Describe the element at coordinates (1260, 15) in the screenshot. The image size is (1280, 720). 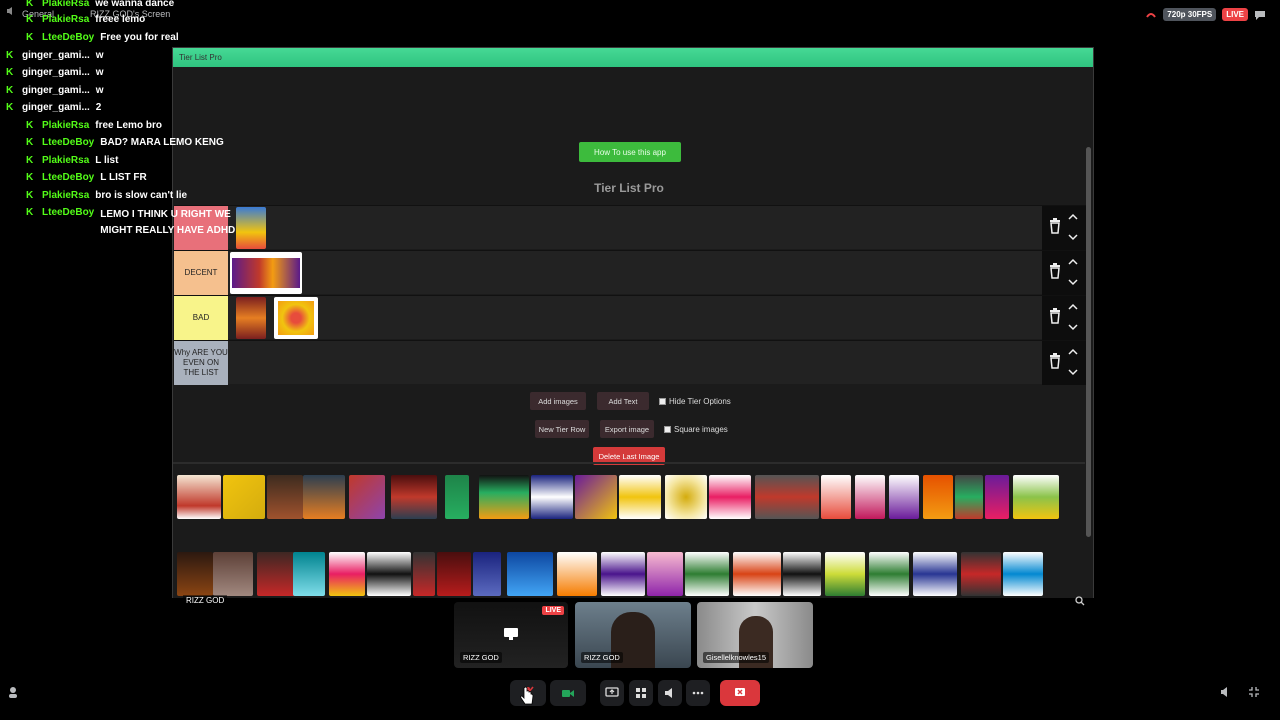
I see `chat-bubble-icon` at that location.